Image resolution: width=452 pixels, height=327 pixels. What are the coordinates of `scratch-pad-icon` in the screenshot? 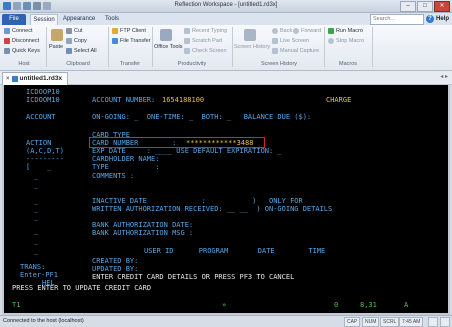 It's located at (187, 41).